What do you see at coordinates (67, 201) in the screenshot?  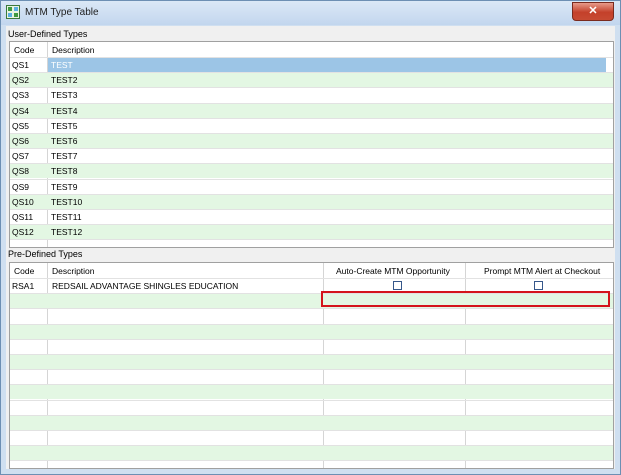 I see `row-description: TEST10` at bounding box center [67, 201].